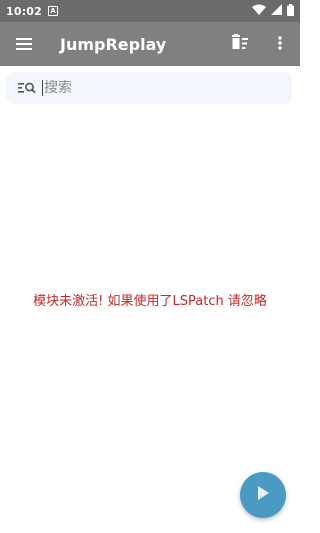  I want to click on text-cursor, so click(42, 88).